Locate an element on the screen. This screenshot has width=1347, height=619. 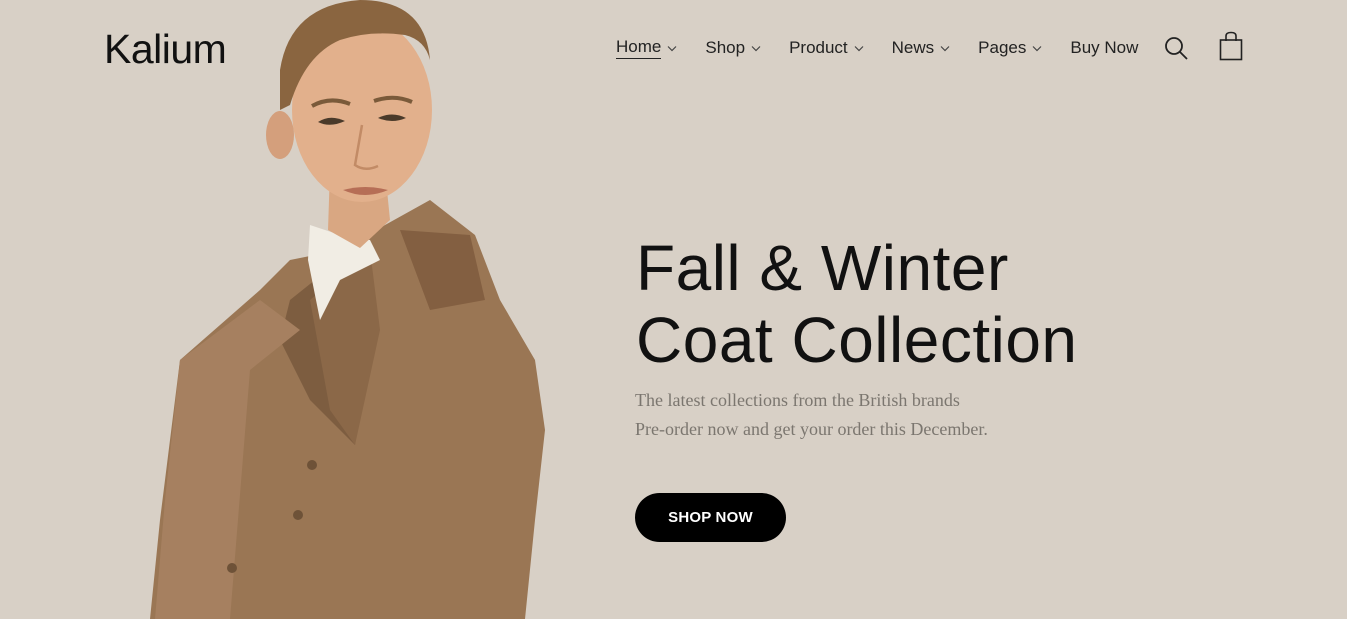
nav-item-news: News is located at coordinates (921, 48).